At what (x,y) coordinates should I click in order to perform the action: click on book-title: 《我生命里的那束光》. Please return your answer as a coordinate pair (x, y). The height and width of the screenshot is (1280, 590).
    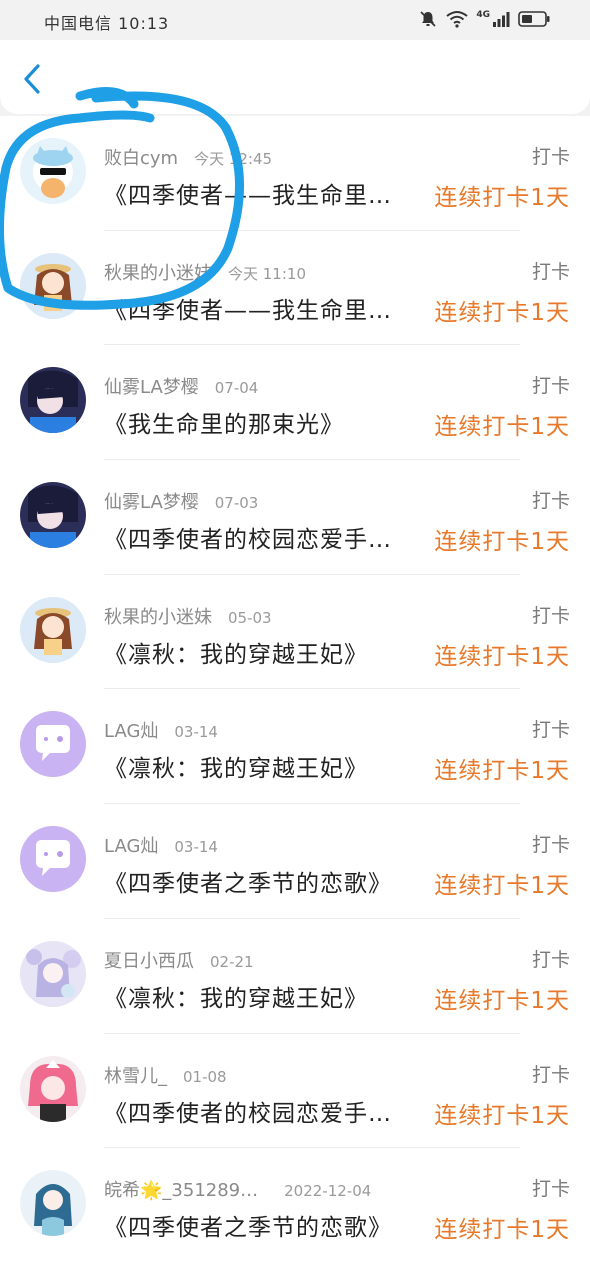
    Looking at the image, I should click on (224, 422).